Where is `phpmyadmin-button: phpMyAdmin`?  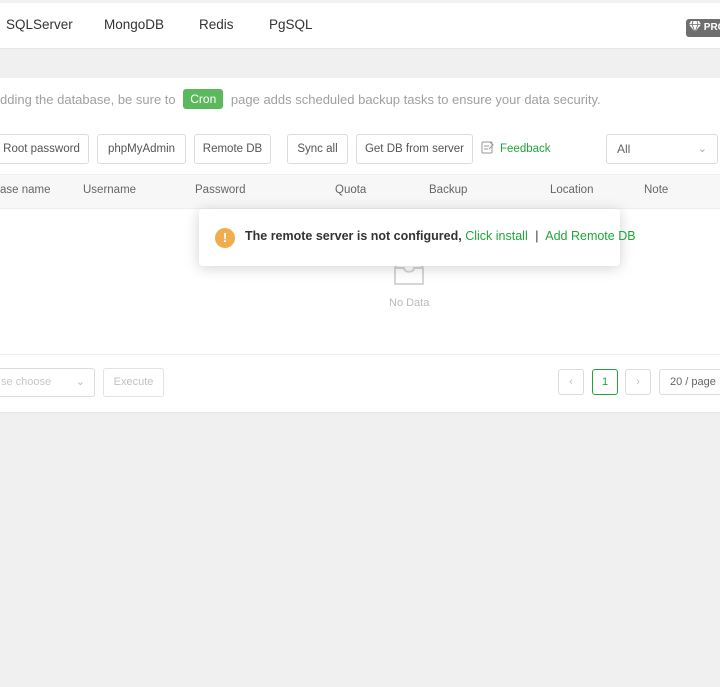
phpmyadmin-button: phpMyAdmin is located at coordinates (141, 149).